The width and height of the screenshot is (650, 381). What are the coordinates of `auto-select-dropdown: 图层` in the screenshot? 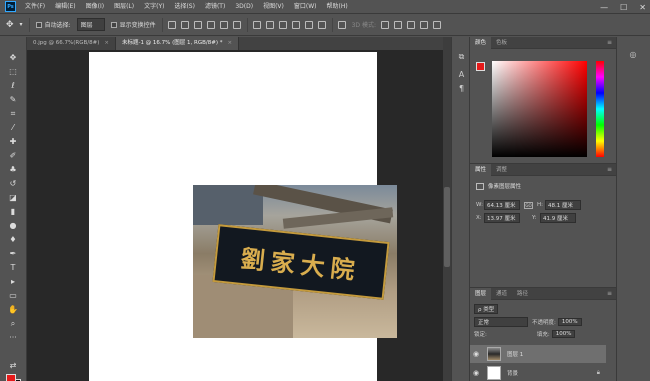 It's located at (90, 24).